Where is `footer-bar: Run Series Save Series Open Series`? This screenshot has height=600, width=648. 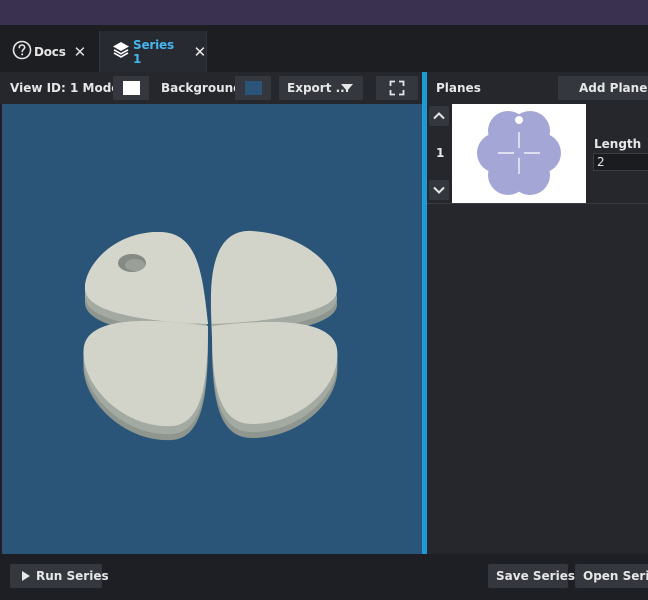
footer-bar: Run Series Save Series Open Series is located at coordinates (324, 577).